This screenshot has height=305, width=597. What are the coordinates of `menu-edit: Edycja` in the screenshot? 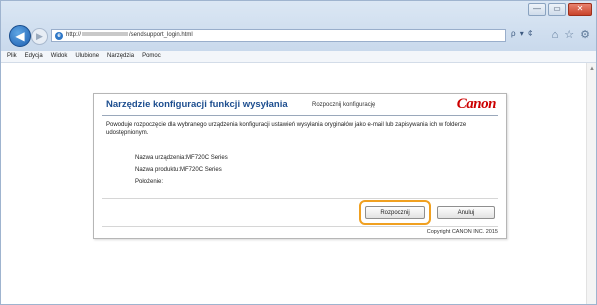 It's located at (34, 56).